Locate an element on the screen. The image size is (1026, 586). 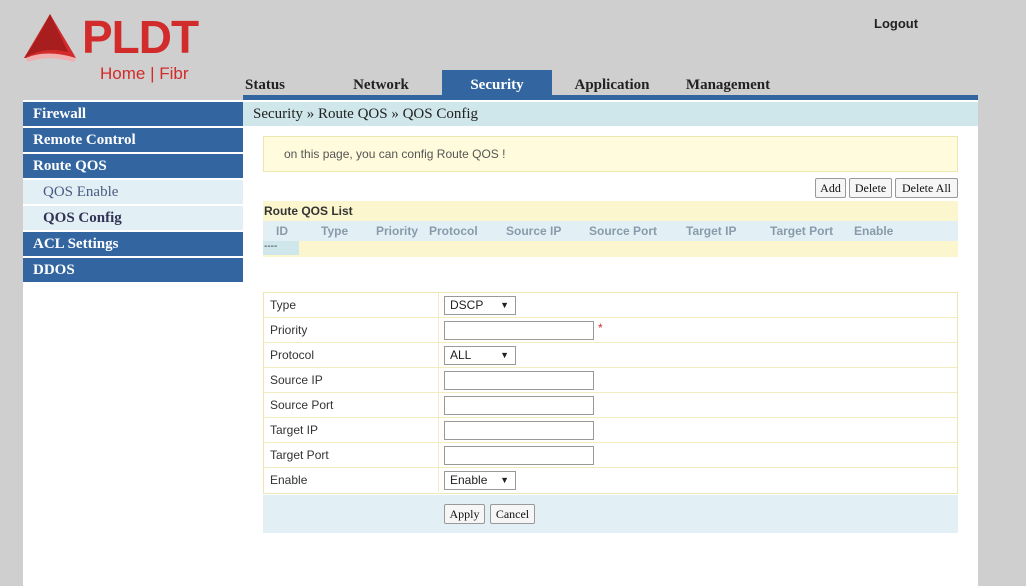
sidebar-item-ddos: DDOS is located at coordinates (133, 270).